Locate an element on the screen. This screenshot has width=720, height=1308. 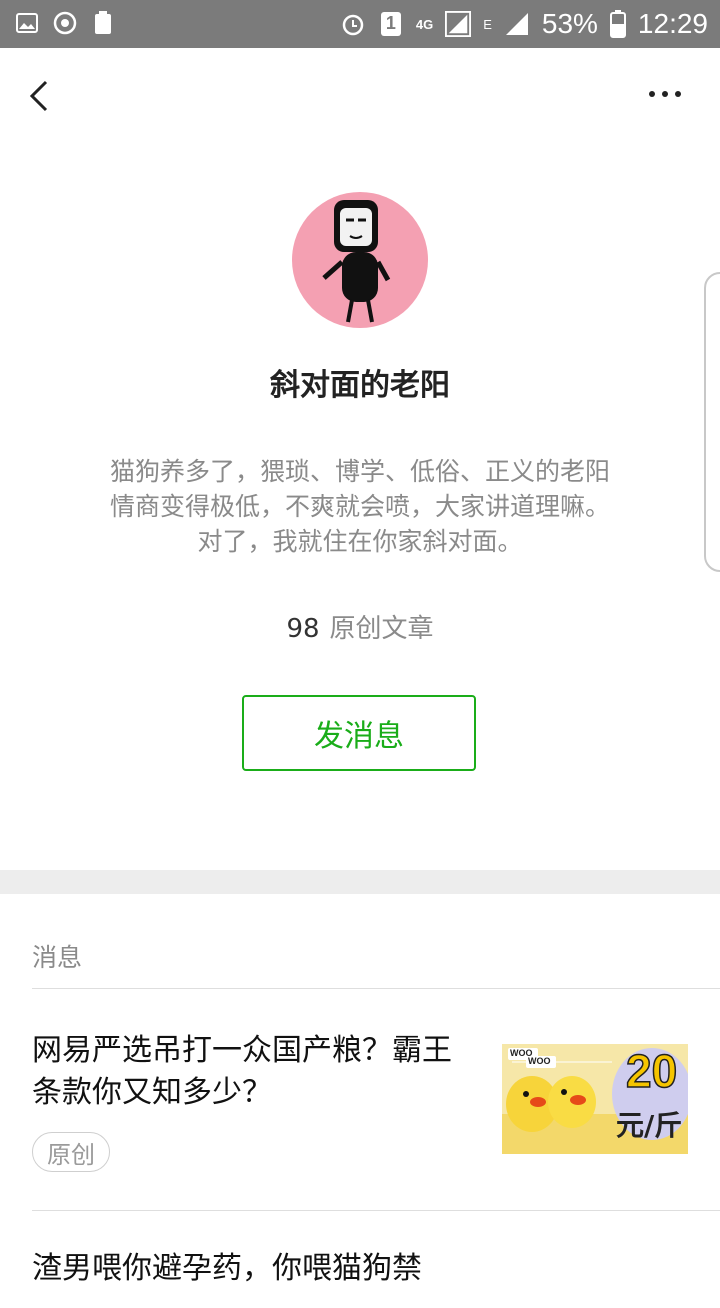
battery-icon is located at coordinates (617, 24).